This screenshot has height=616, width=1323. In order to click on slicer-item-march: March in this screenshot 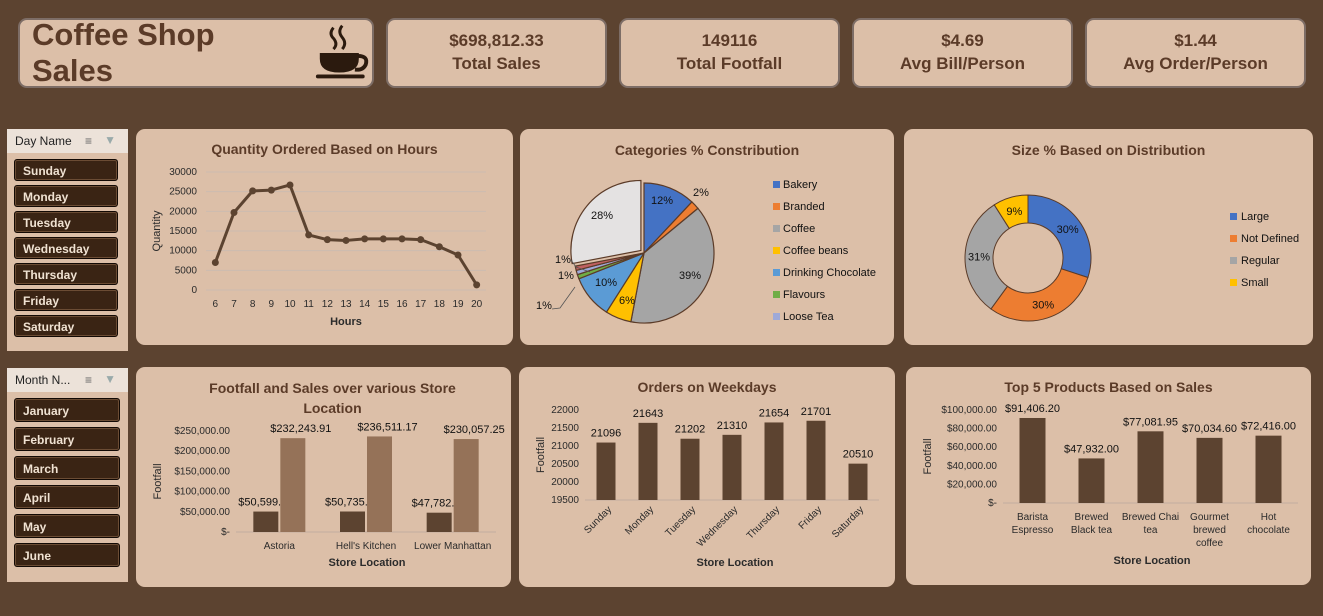, I will do `click(67, 468)`.